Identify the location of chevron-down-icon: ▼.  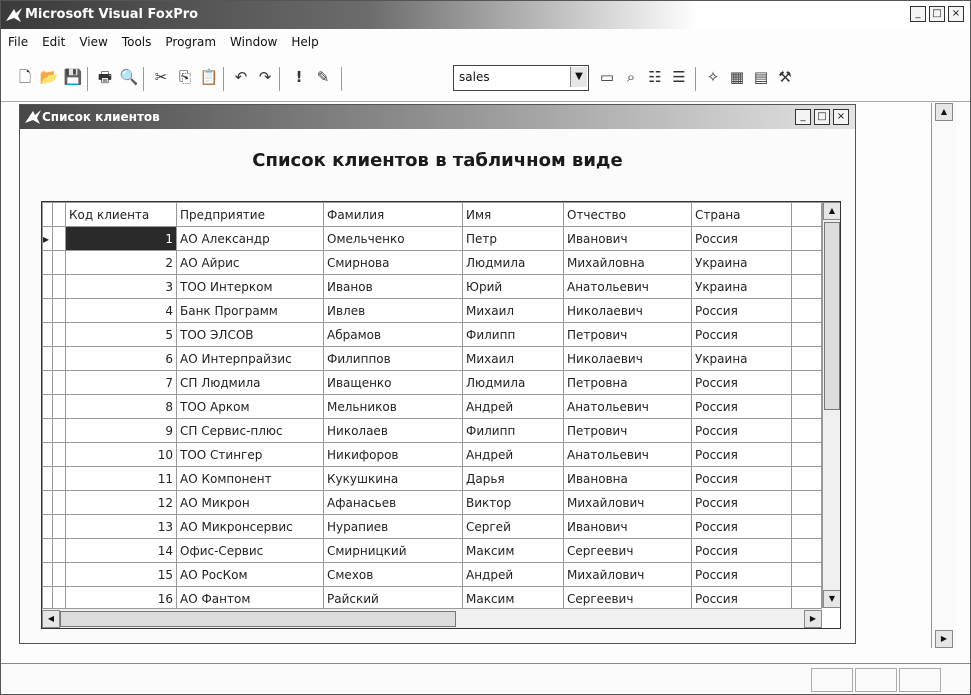
(578, 77).